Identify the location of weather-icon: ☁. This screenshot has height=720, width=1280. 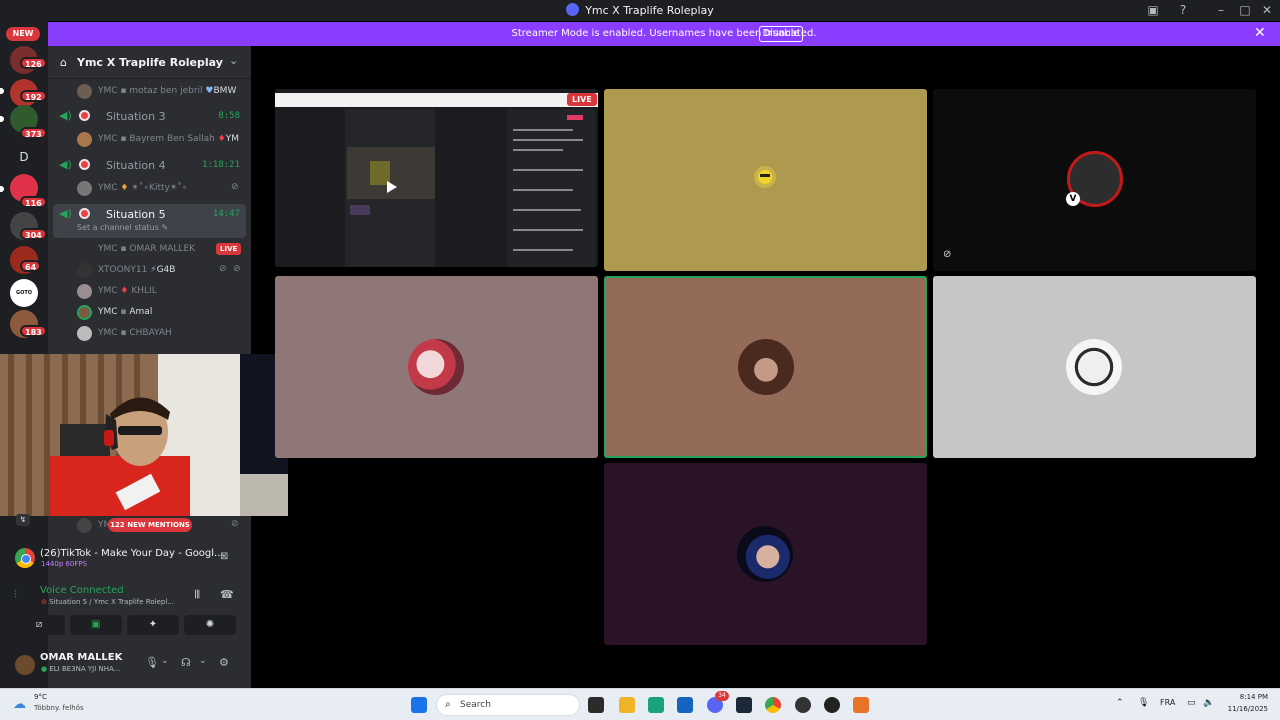
(19, 704).